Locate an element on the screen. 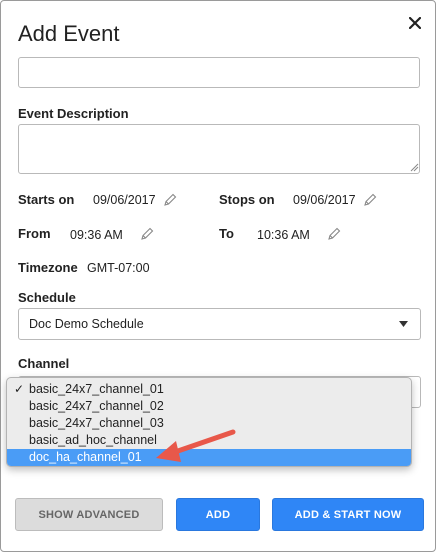 The image size is (436, 552). to-label: To is located at coordinates (226, 233).